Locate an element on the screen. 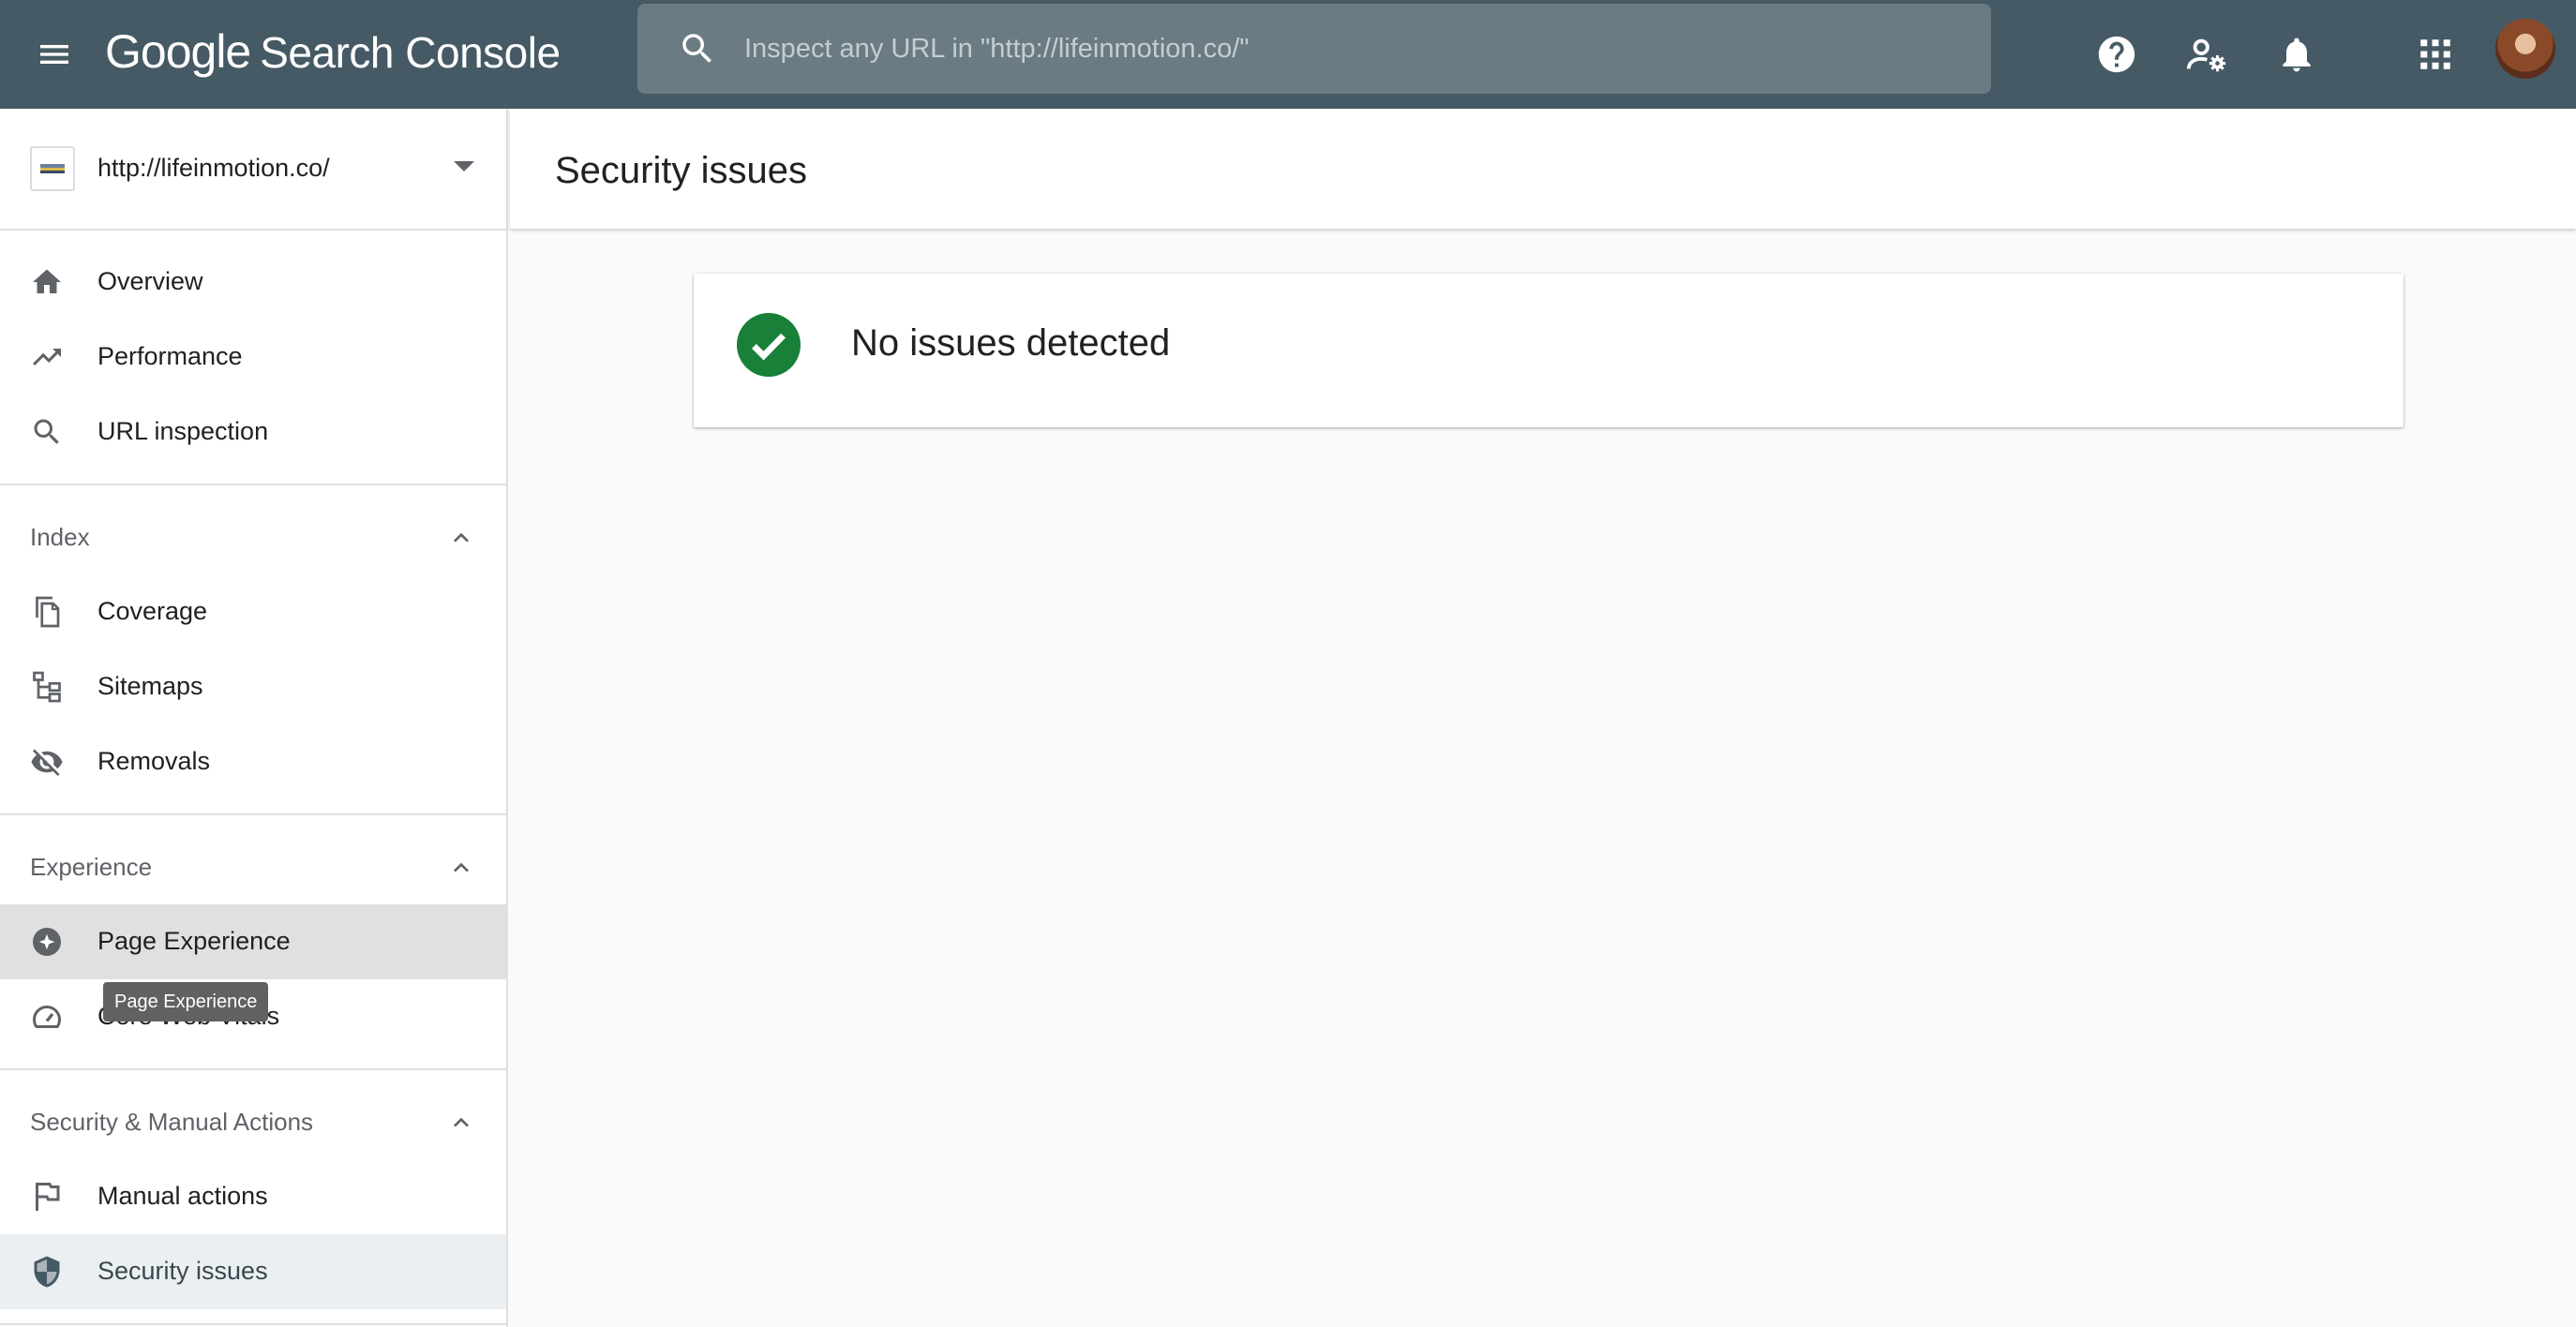 The height and width of the screenshot is (1327, 2576). page-header: Security issues is located at coordinates (1543, 169).